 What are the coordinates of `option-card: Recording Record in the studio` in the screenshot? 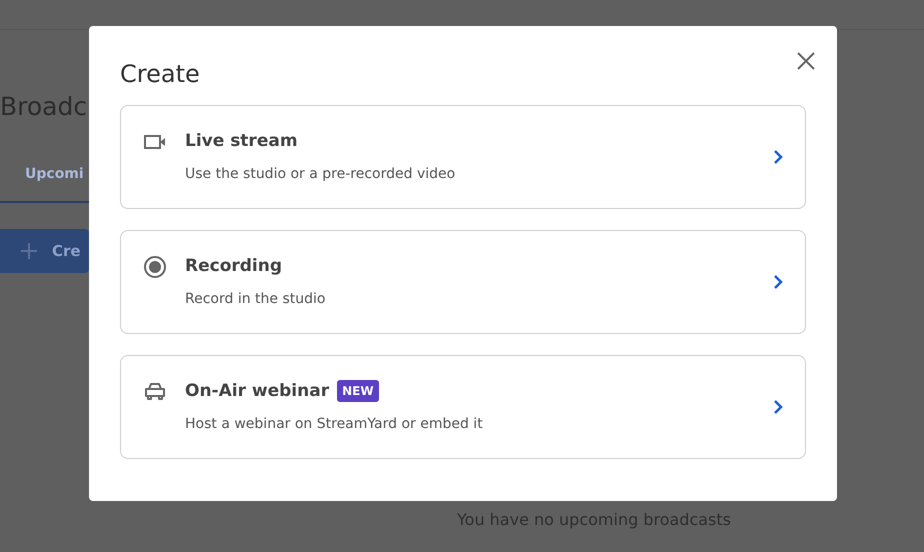 It's located at (463, 282).